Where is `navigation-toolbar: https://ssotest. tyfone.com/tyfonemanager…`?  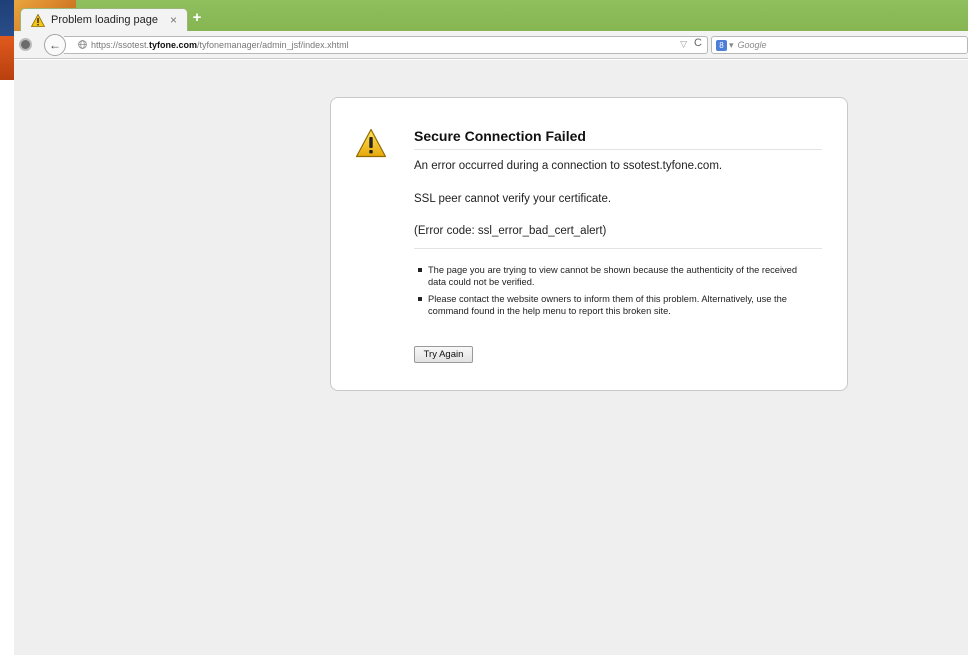 navigation-toolbar: https://ssotest. tyfone.com/tyfonemanager… is located at coordinates (491, 45).